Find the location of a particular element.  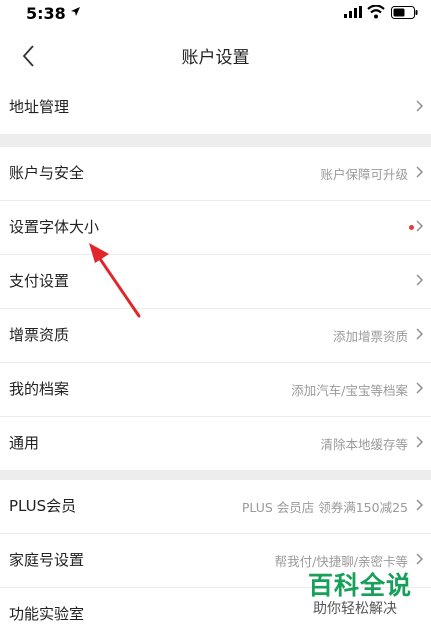

row-font-size: 设置字体大小 is located at coordinates (215, 228).